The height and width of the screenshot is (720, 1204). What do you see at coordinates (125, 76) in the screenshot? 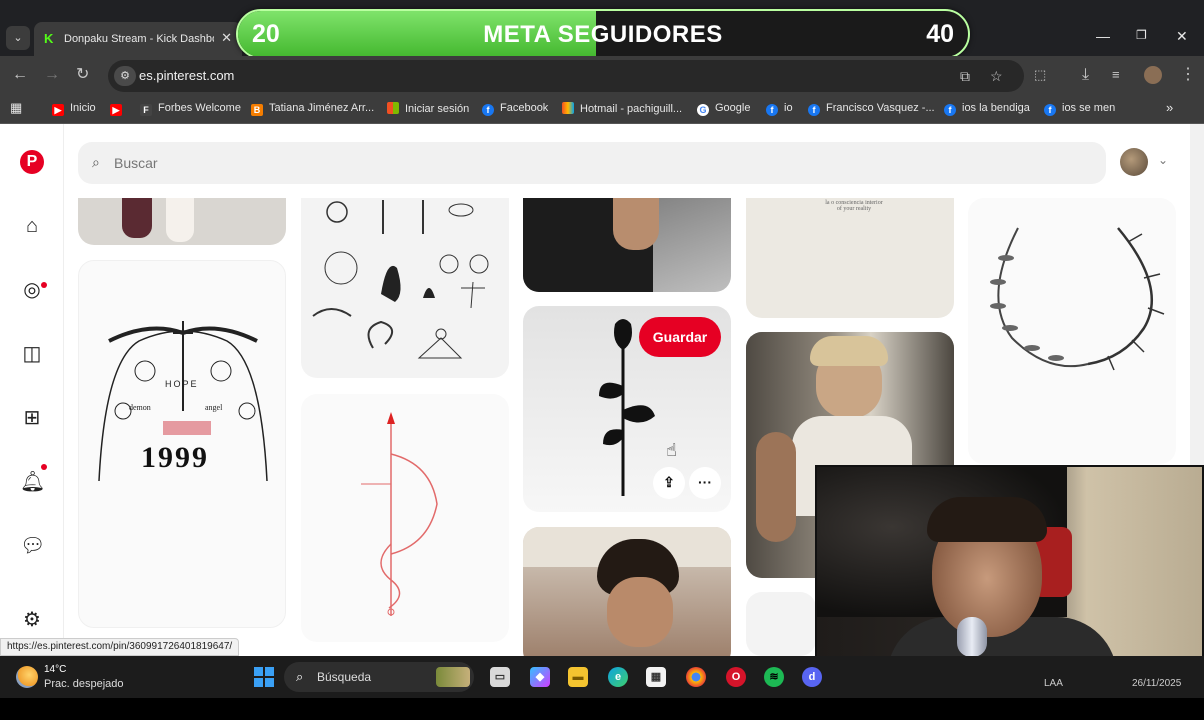
I see `site-info-icon: ⚙` at bounding box center [125, 76].